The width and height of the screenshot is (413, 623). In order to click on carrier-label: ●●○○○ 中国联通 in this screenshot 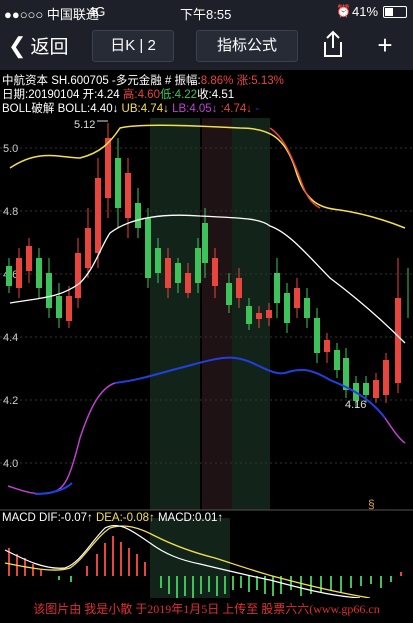, I will do `click(51, 14)`.